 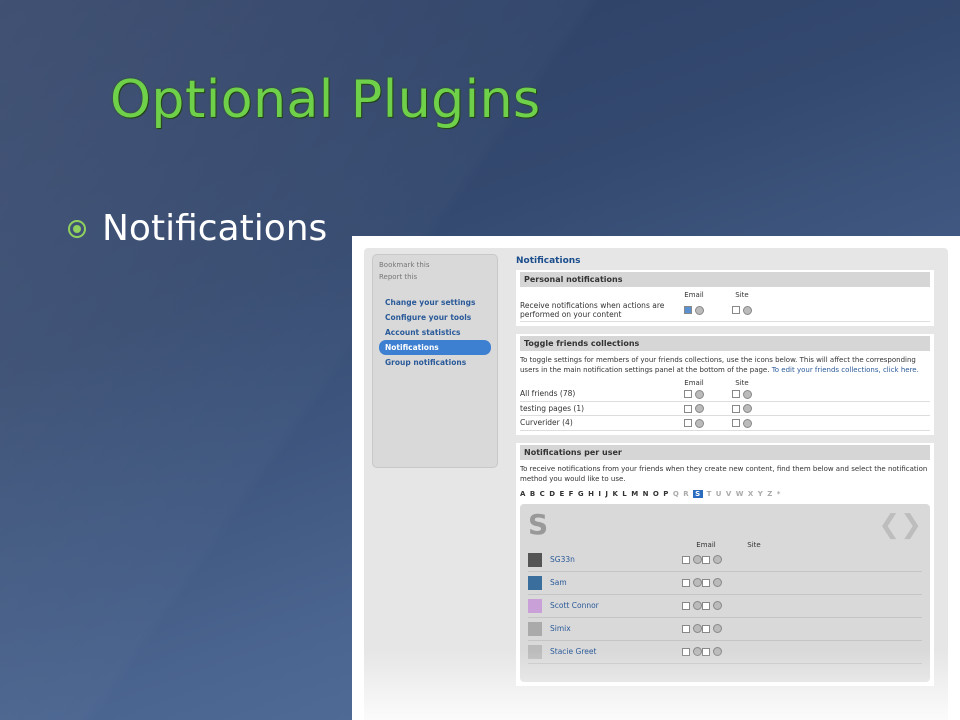 What do you see at coordinates (552, 408) in the screenshot?
I see `collection-label: testing pages (1)` at bounding box center [552, 408].